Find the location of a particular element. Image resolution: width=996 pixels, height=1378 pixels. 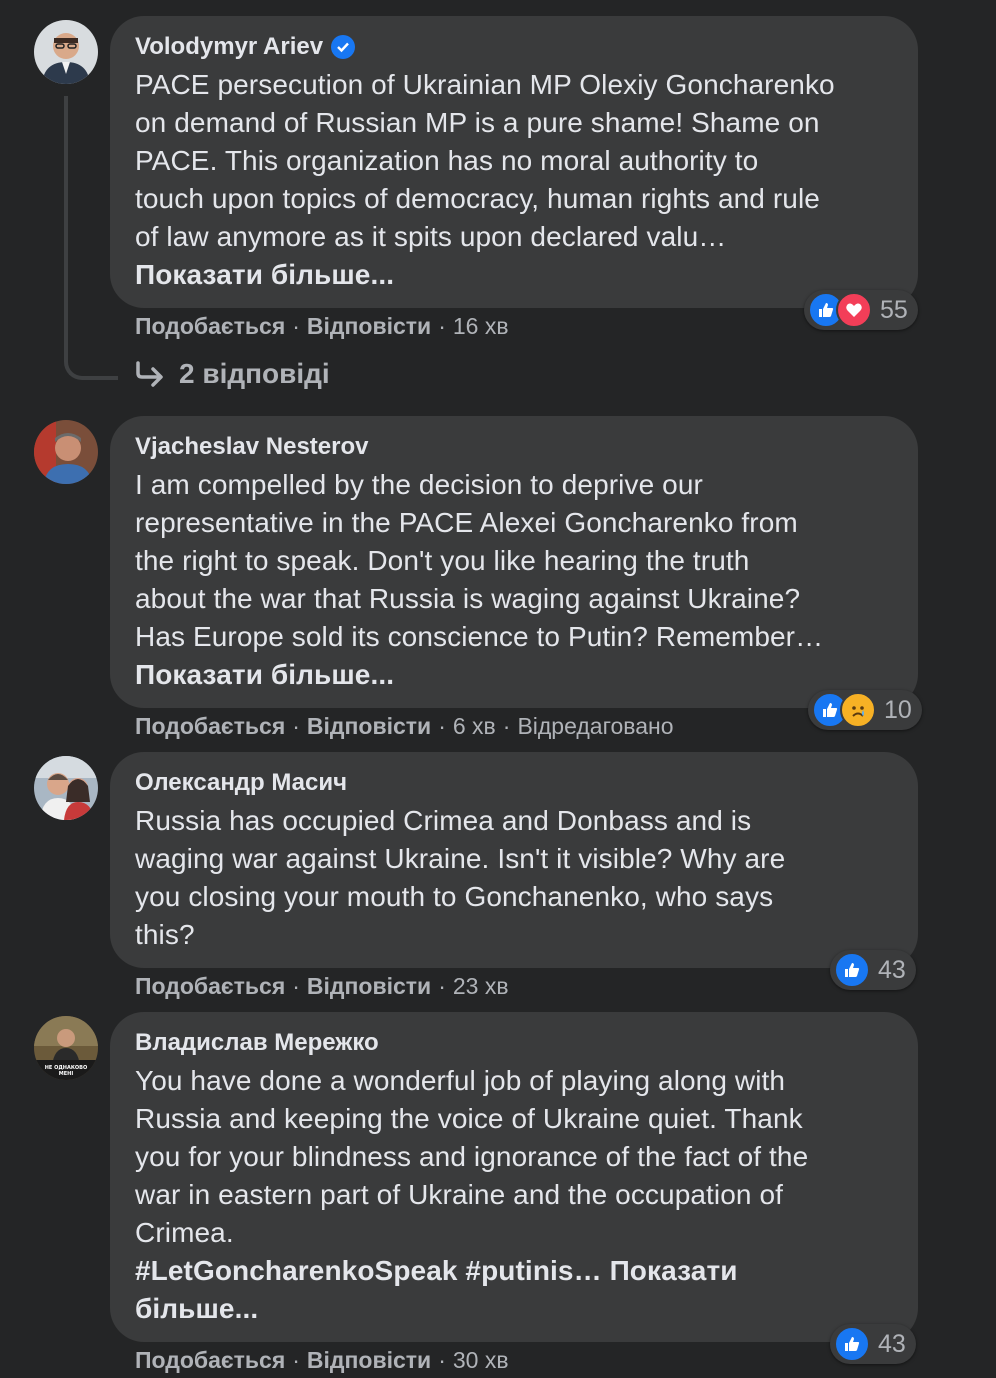

love-reaction-icon is located at coordinates (854, 310).